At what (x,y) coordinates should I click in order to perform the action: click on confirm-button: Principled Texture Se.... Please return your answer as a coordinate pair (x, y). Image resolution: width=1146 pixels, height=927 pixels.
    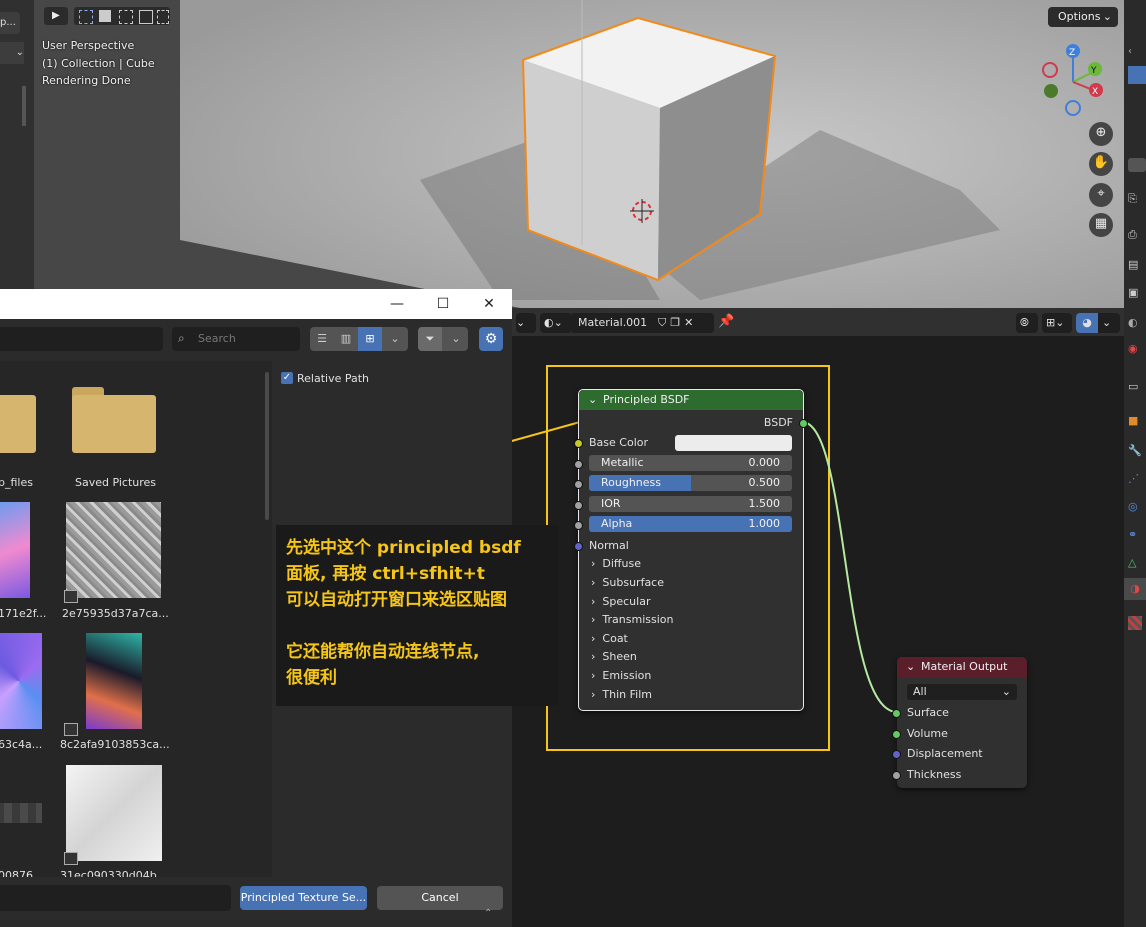
    Looking at the image, I should click on (303, 898).